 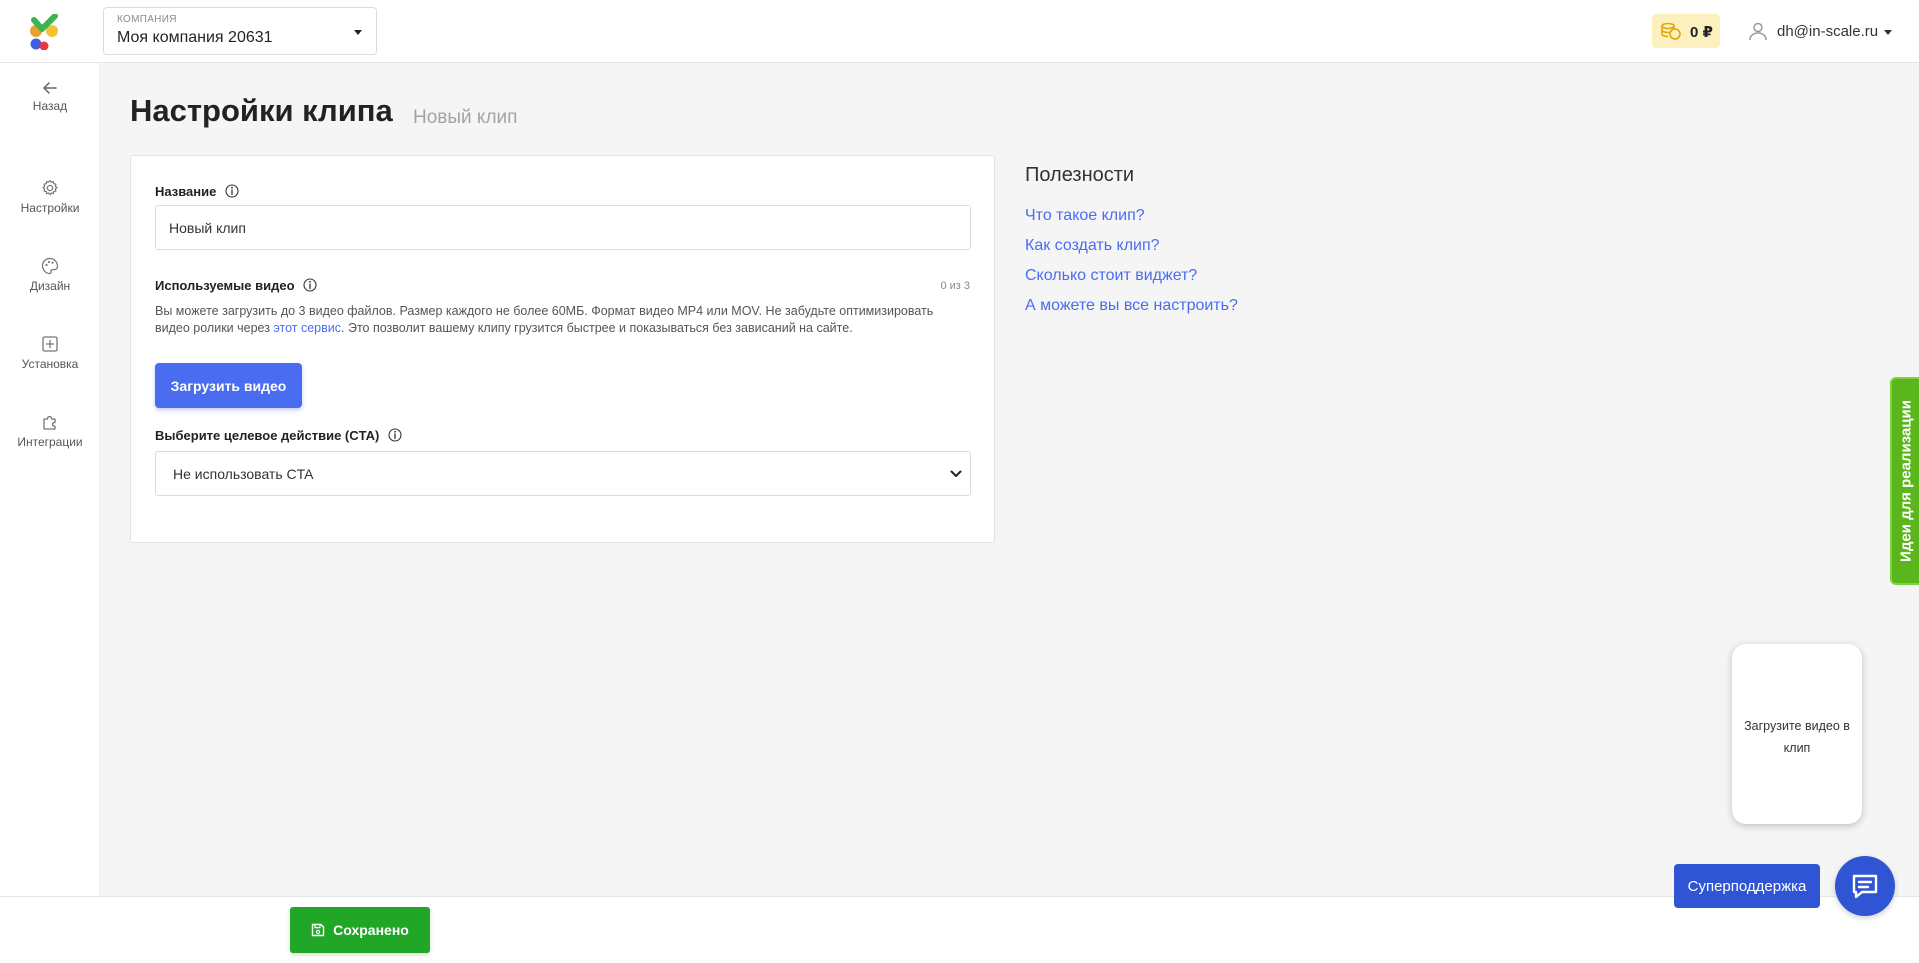 I want to click on sidebar-item-label: Назад, so click(x=50, y=106).